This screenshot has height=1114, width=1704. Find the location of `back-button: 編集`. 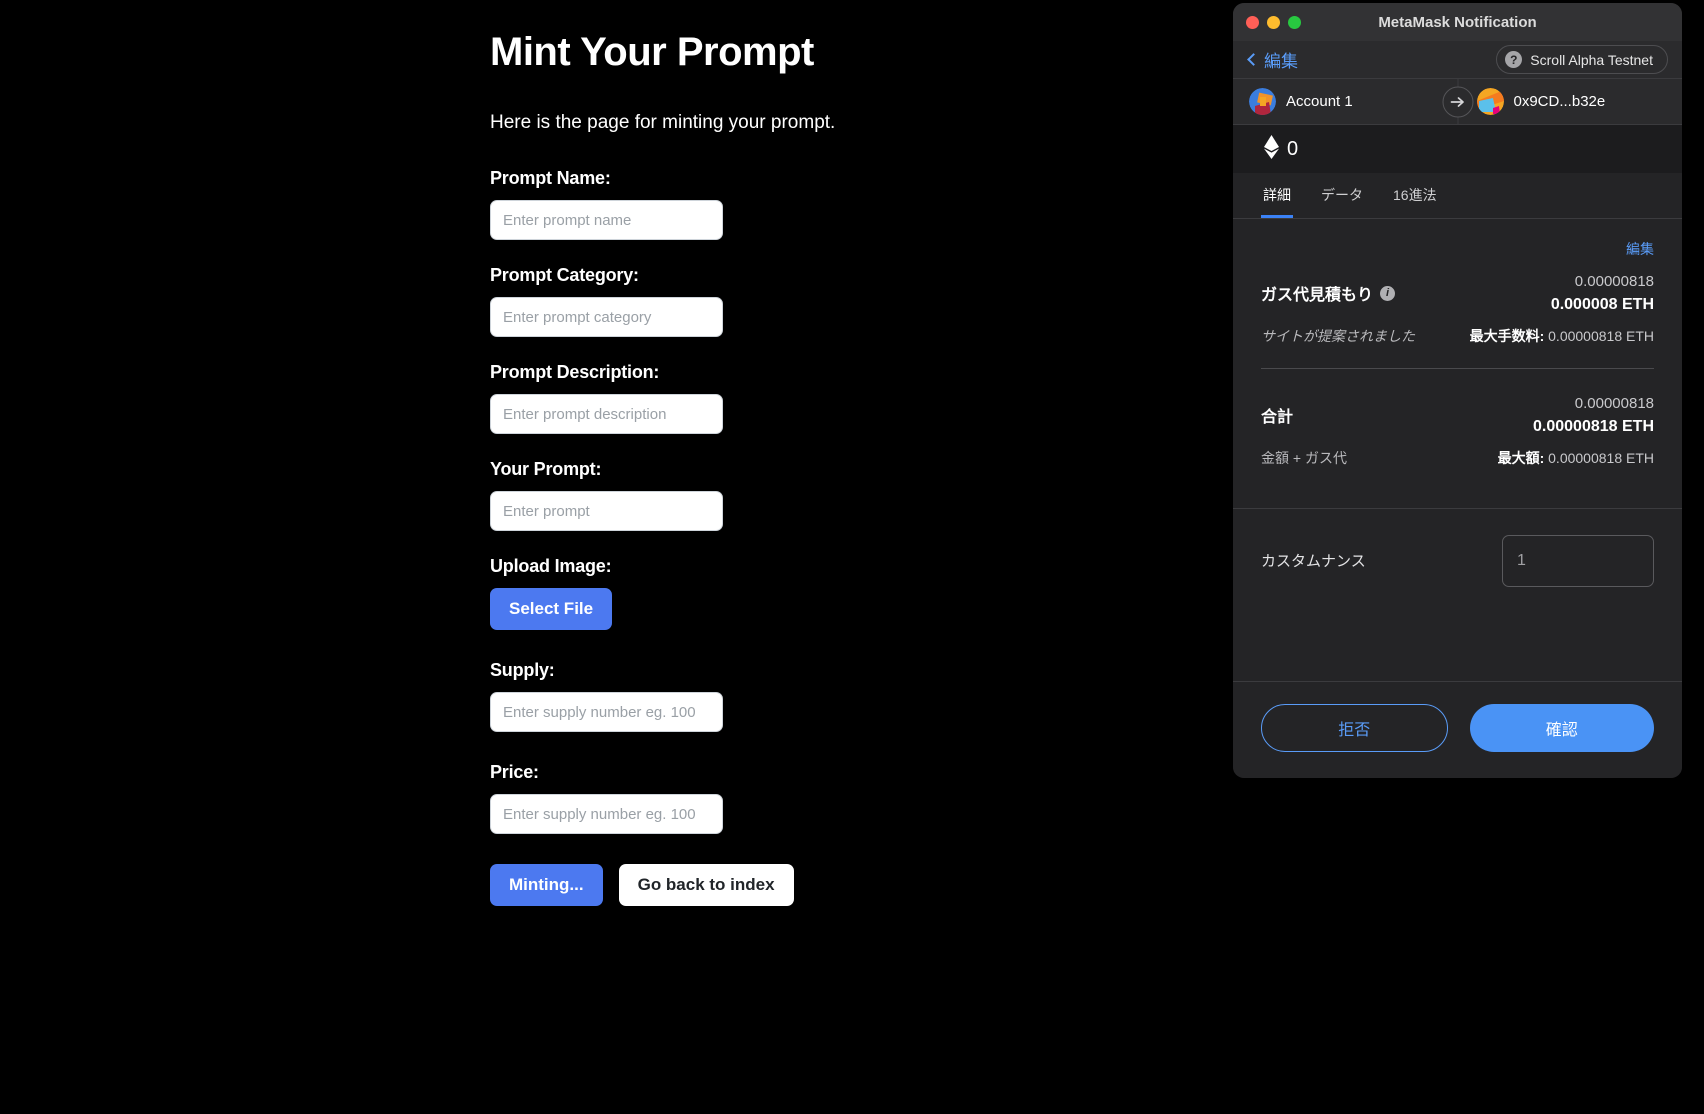

back-button: 編集 is located at coordinates (1272, 59).